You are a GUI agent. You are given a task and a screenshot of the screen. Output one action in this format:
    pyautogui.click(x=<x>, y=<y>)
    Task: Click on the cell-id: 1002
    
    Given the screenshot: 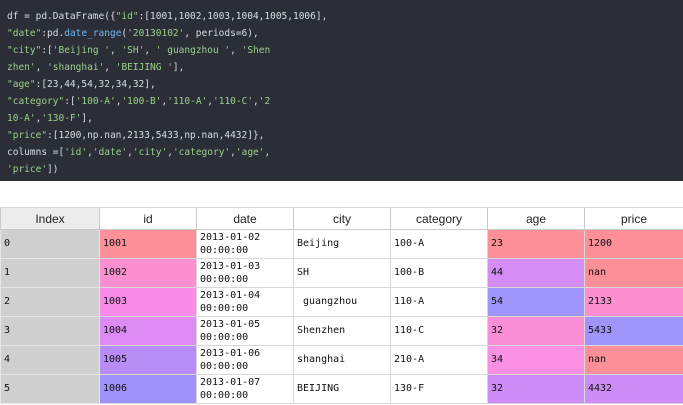 What is the action you would take?
    pyautogui.click(x=148, y=273)
    